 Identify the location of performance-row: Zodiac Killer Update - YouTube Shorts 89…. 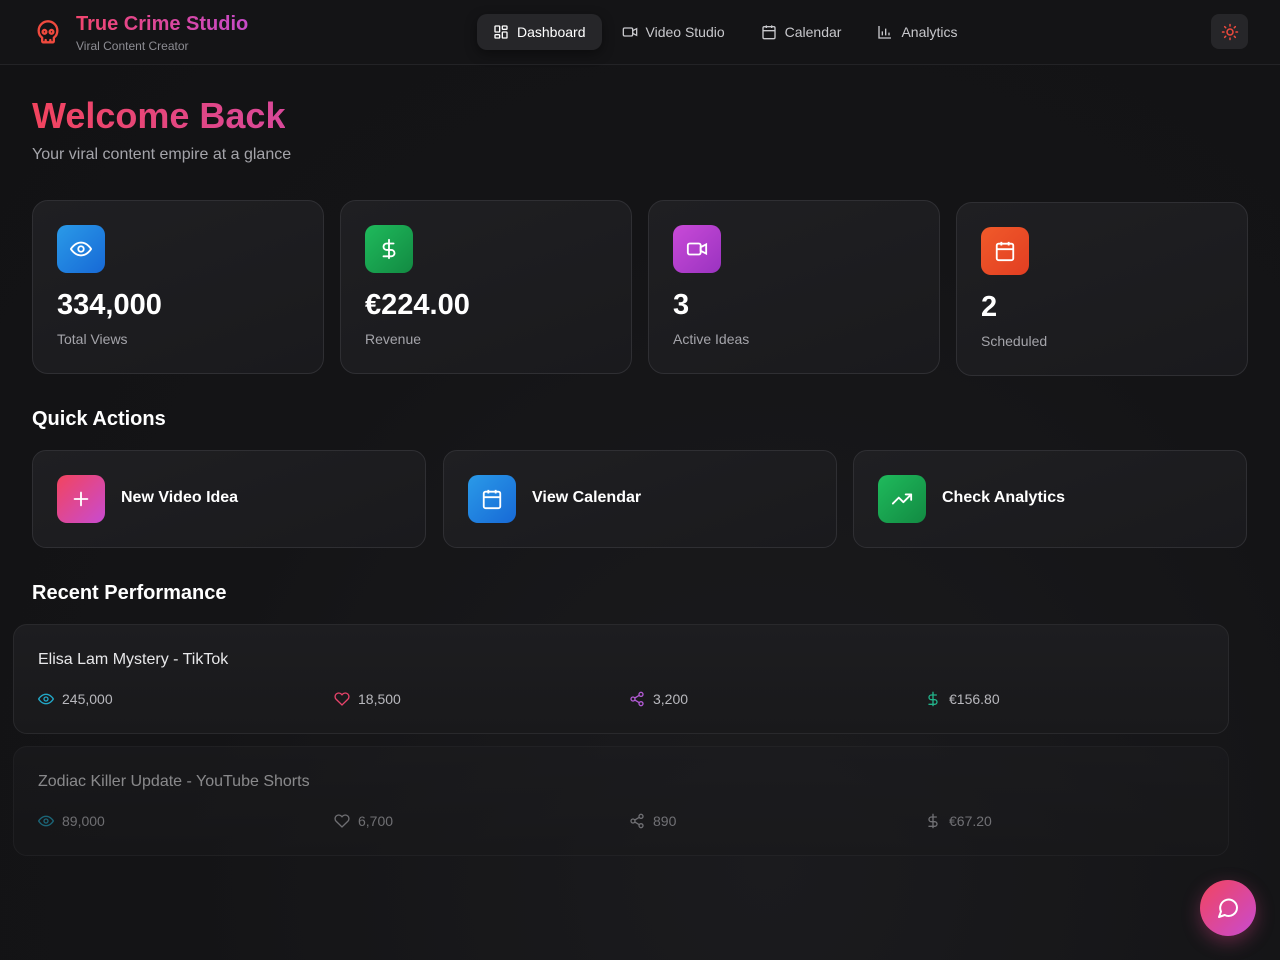
(621, 801).